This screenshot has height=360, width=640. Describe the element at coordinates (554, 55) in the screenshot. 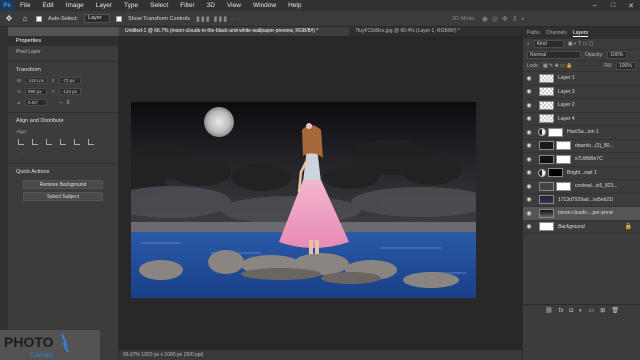

I see `blend-mode-dropdown: Normal` at that location.